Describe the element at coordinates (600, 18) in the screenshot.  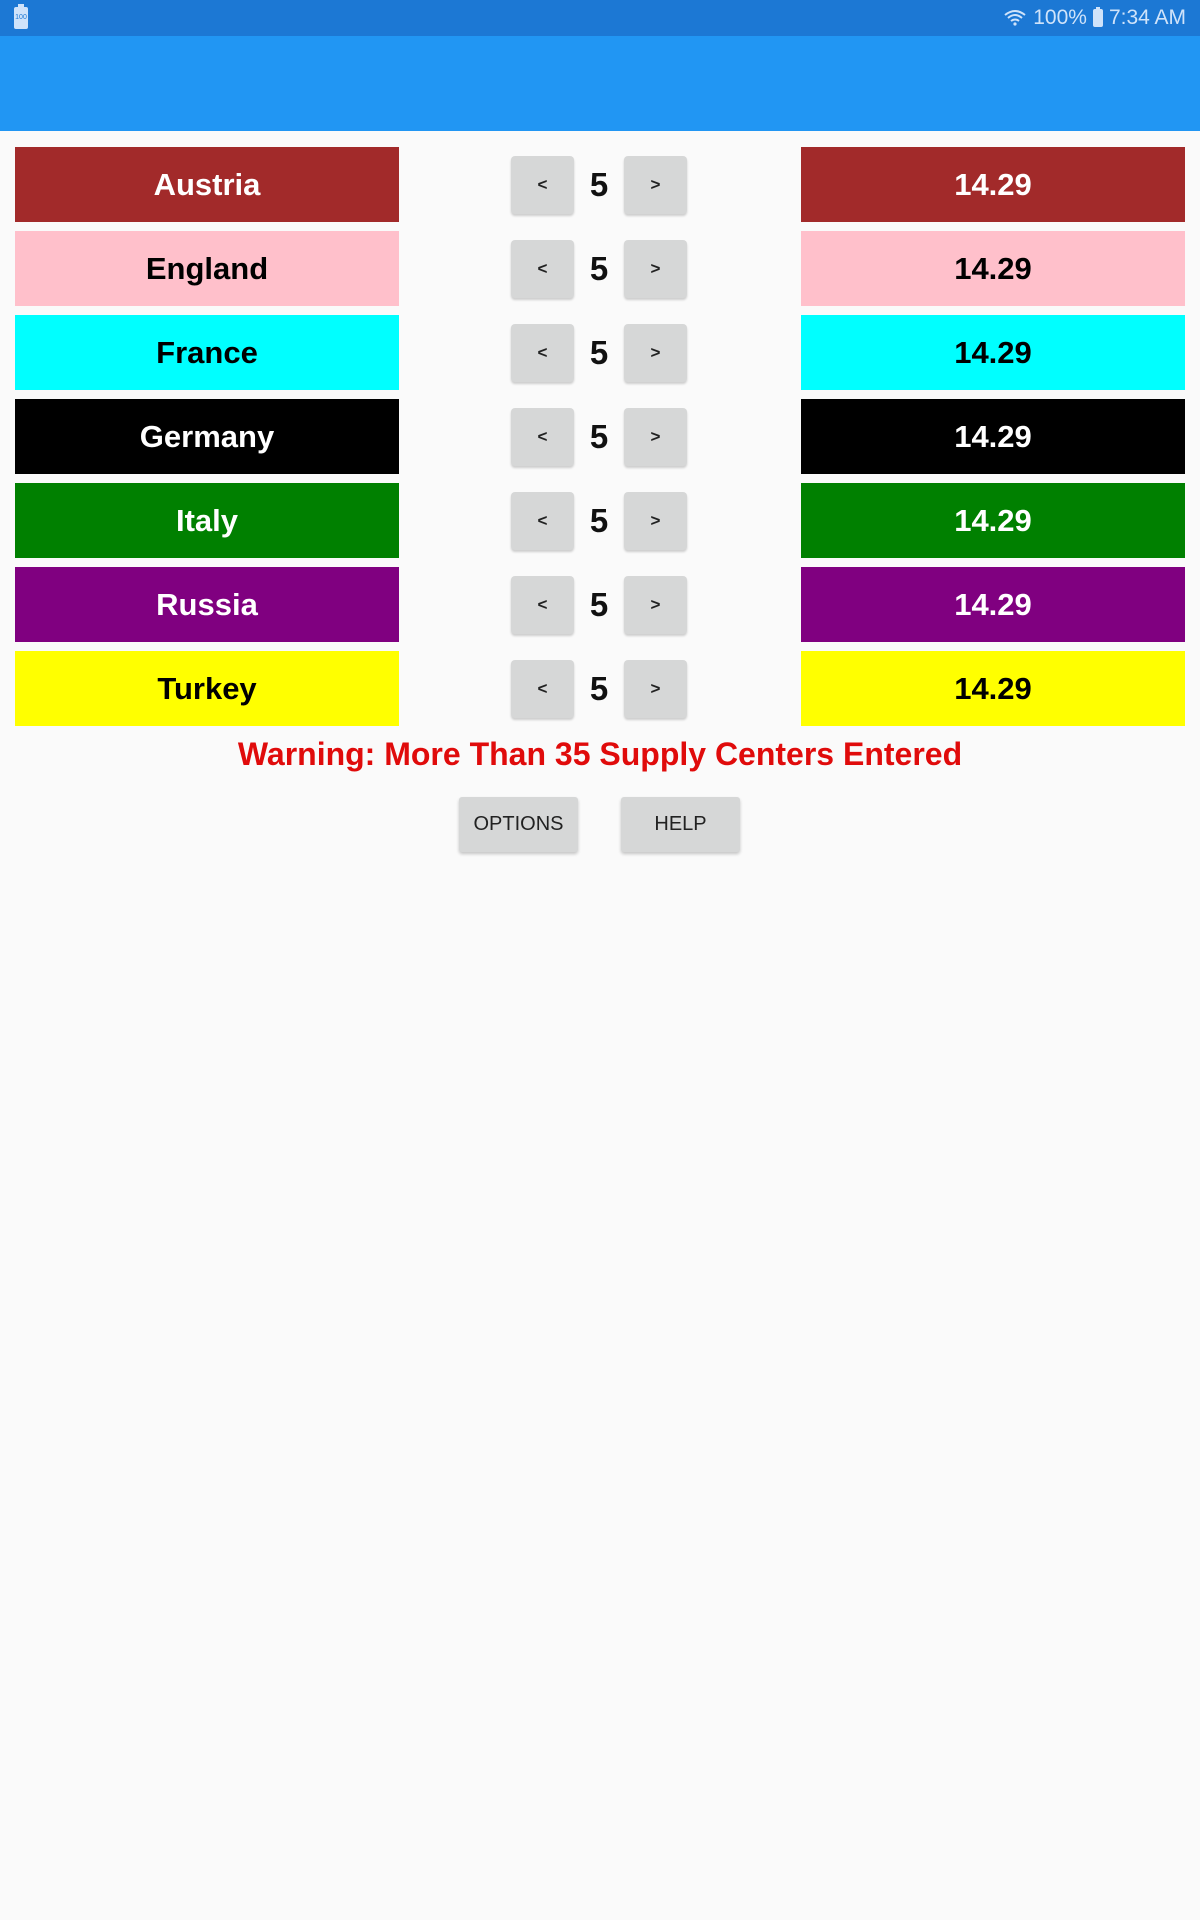
I see `status-bar: 100 100% 7:34 AM` at that location.